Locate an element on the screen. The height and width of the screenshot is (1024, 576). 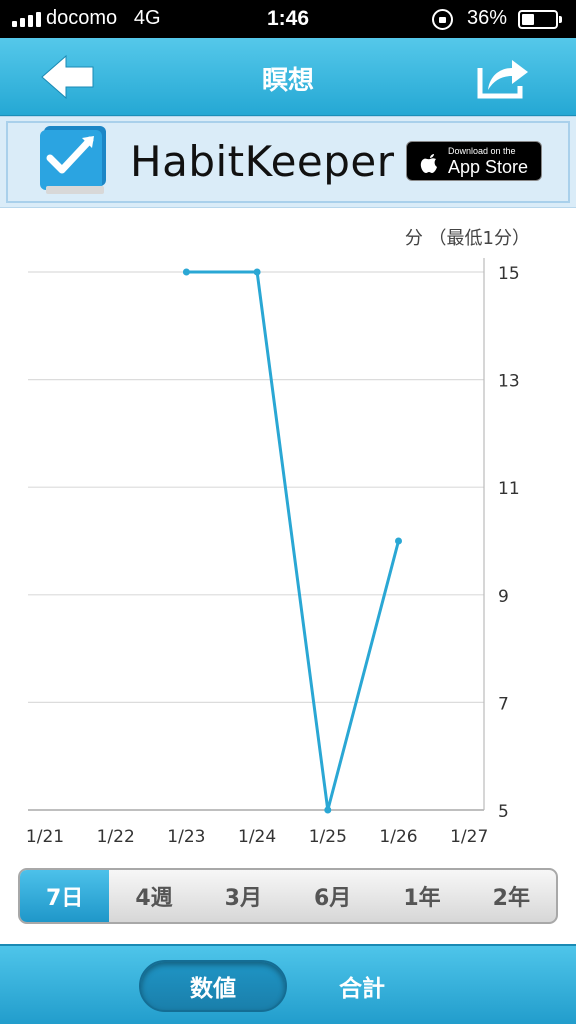
range-selector: 7日 4週 3月 6月 1年 2年 is located at coordinates (288, 896).